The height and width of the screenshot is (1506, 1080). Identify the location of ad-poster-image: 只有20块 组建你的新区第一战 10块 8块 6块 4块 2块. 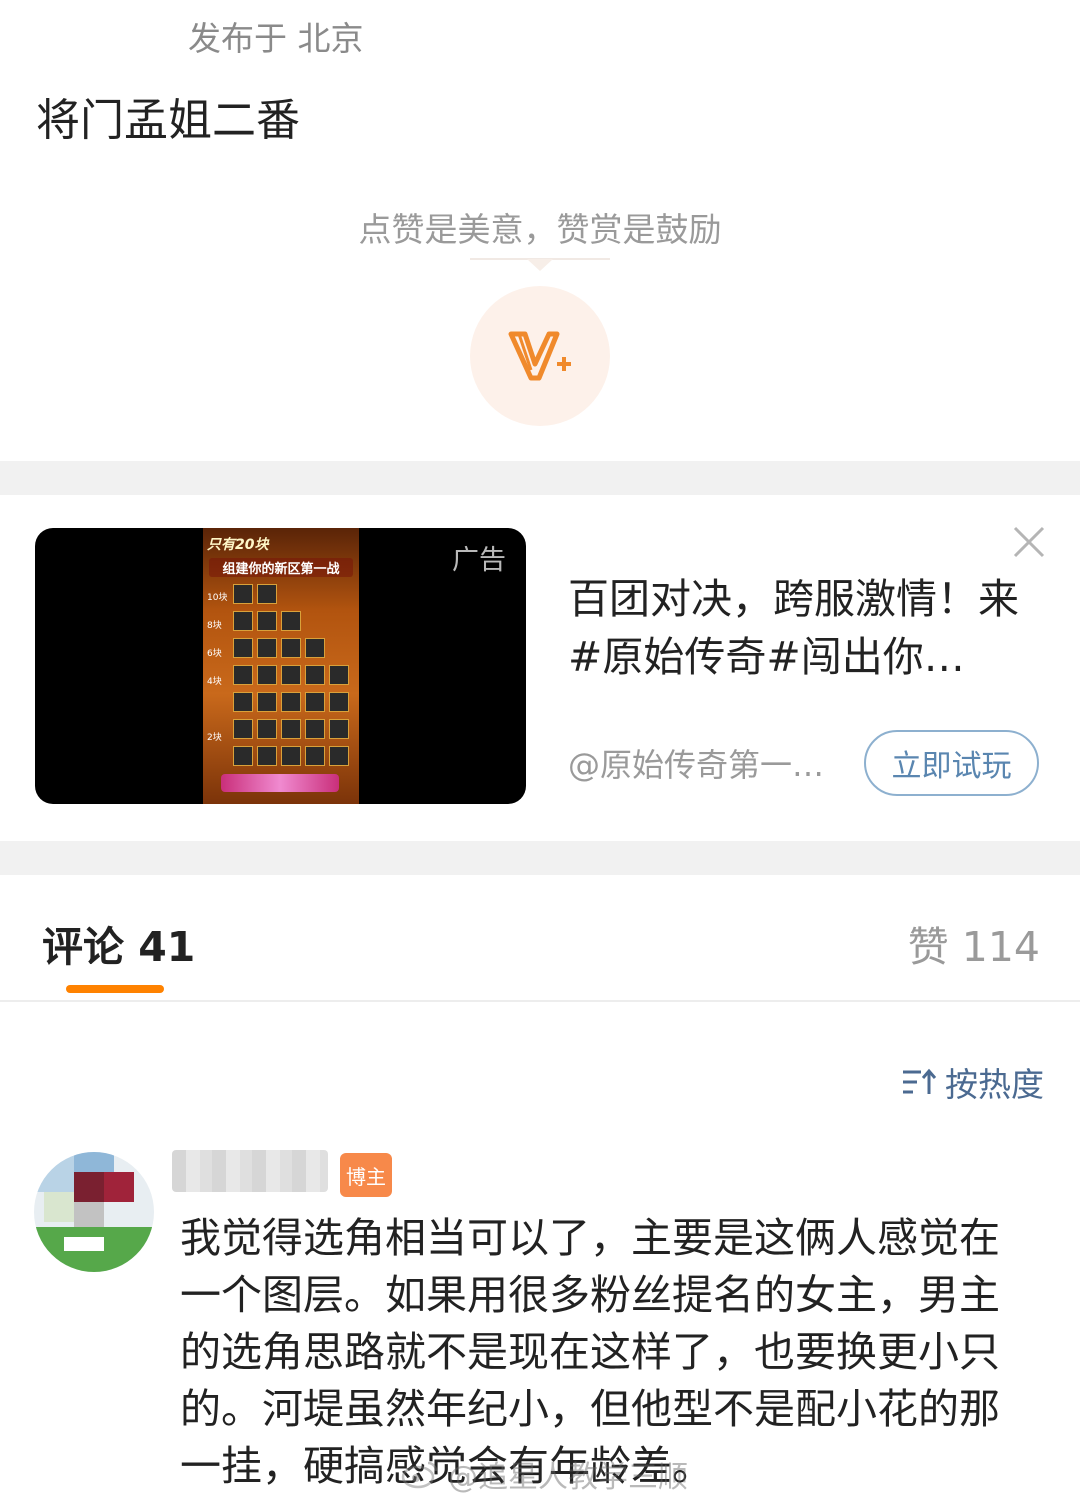
(281, 666).